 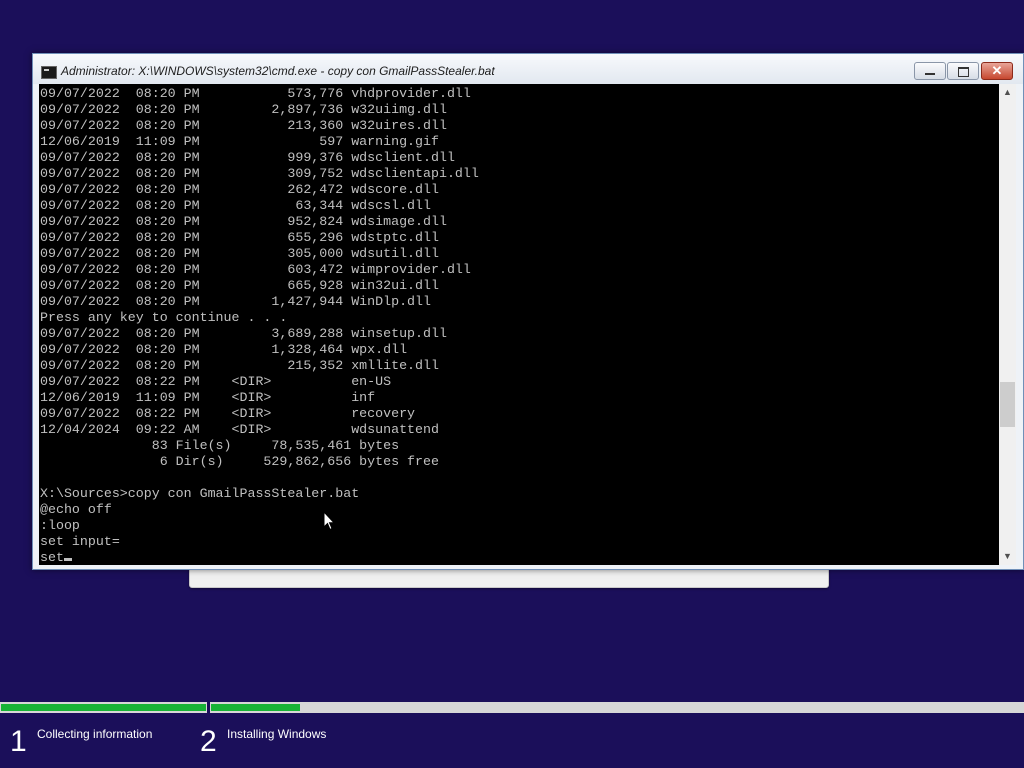 What do you see at coordinates (255, 707) in the screenshot?
I see `progress-fill-installing` at bounding box center [255, 707].